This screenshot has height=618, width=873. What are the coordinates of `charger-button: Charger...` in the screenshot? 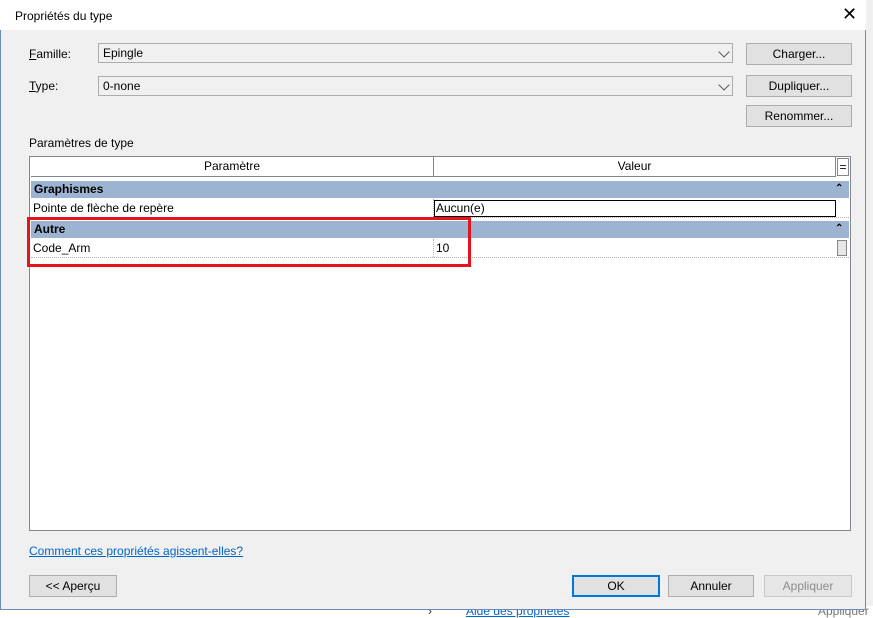 It's located at (799, 54).